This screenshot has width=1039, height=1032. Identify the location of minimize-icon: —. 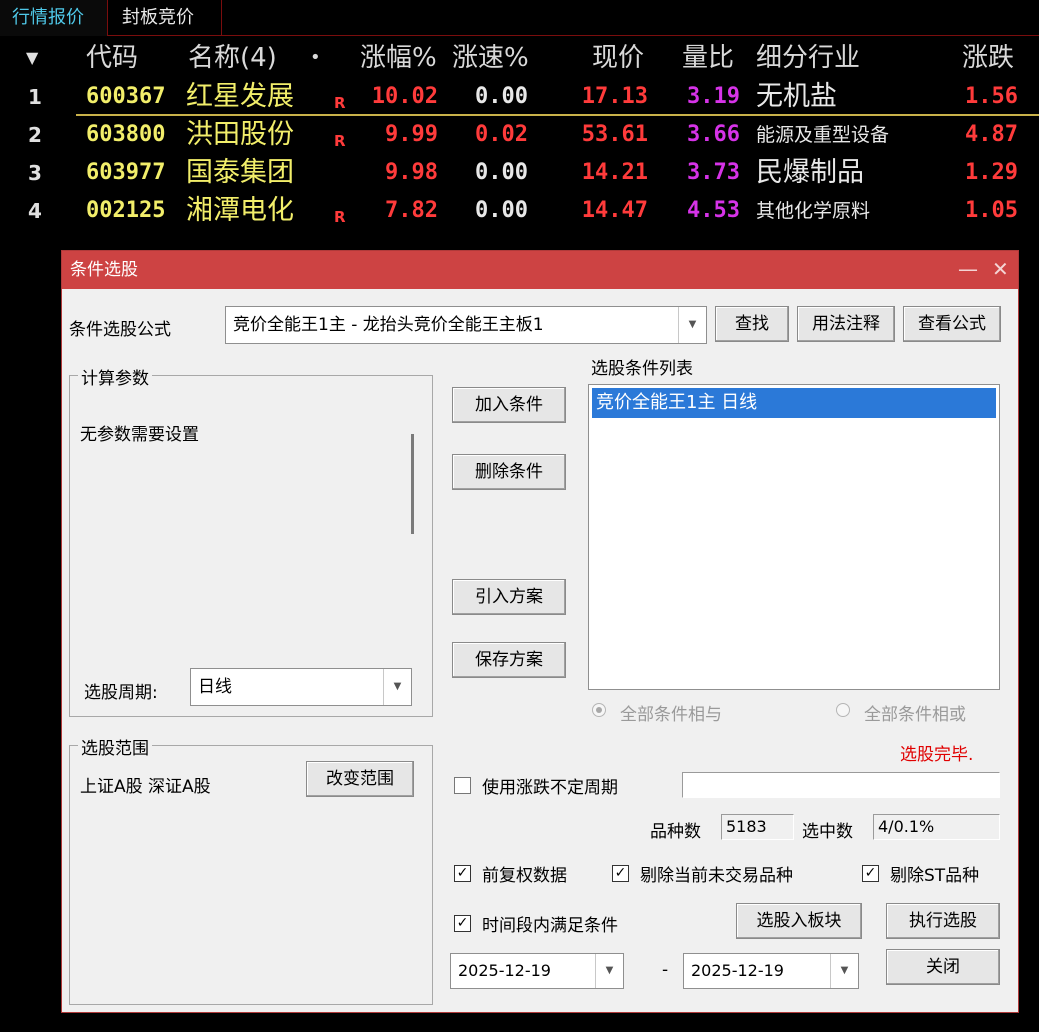
(968, 270).